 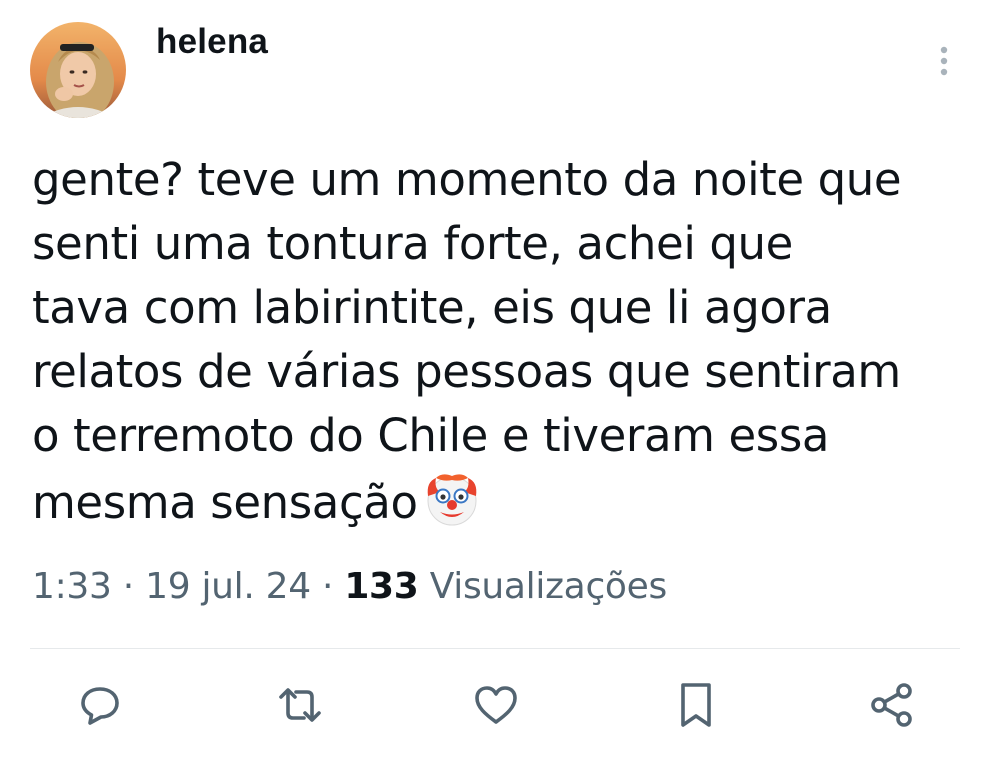 What do you see at coordinates (543, 586) in the screenshot?
I see `views-label: Visualizações` at bounding box center [543, 586].